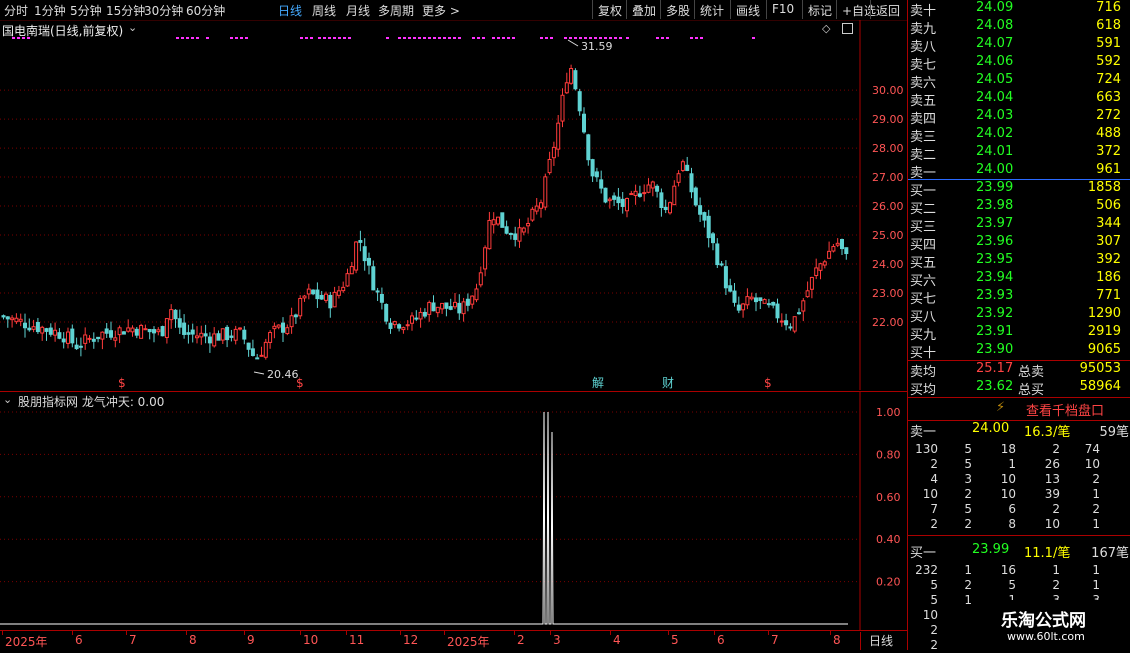  I want to click on buy-level-row: 买三 23.97 344, so click(1019, 225).